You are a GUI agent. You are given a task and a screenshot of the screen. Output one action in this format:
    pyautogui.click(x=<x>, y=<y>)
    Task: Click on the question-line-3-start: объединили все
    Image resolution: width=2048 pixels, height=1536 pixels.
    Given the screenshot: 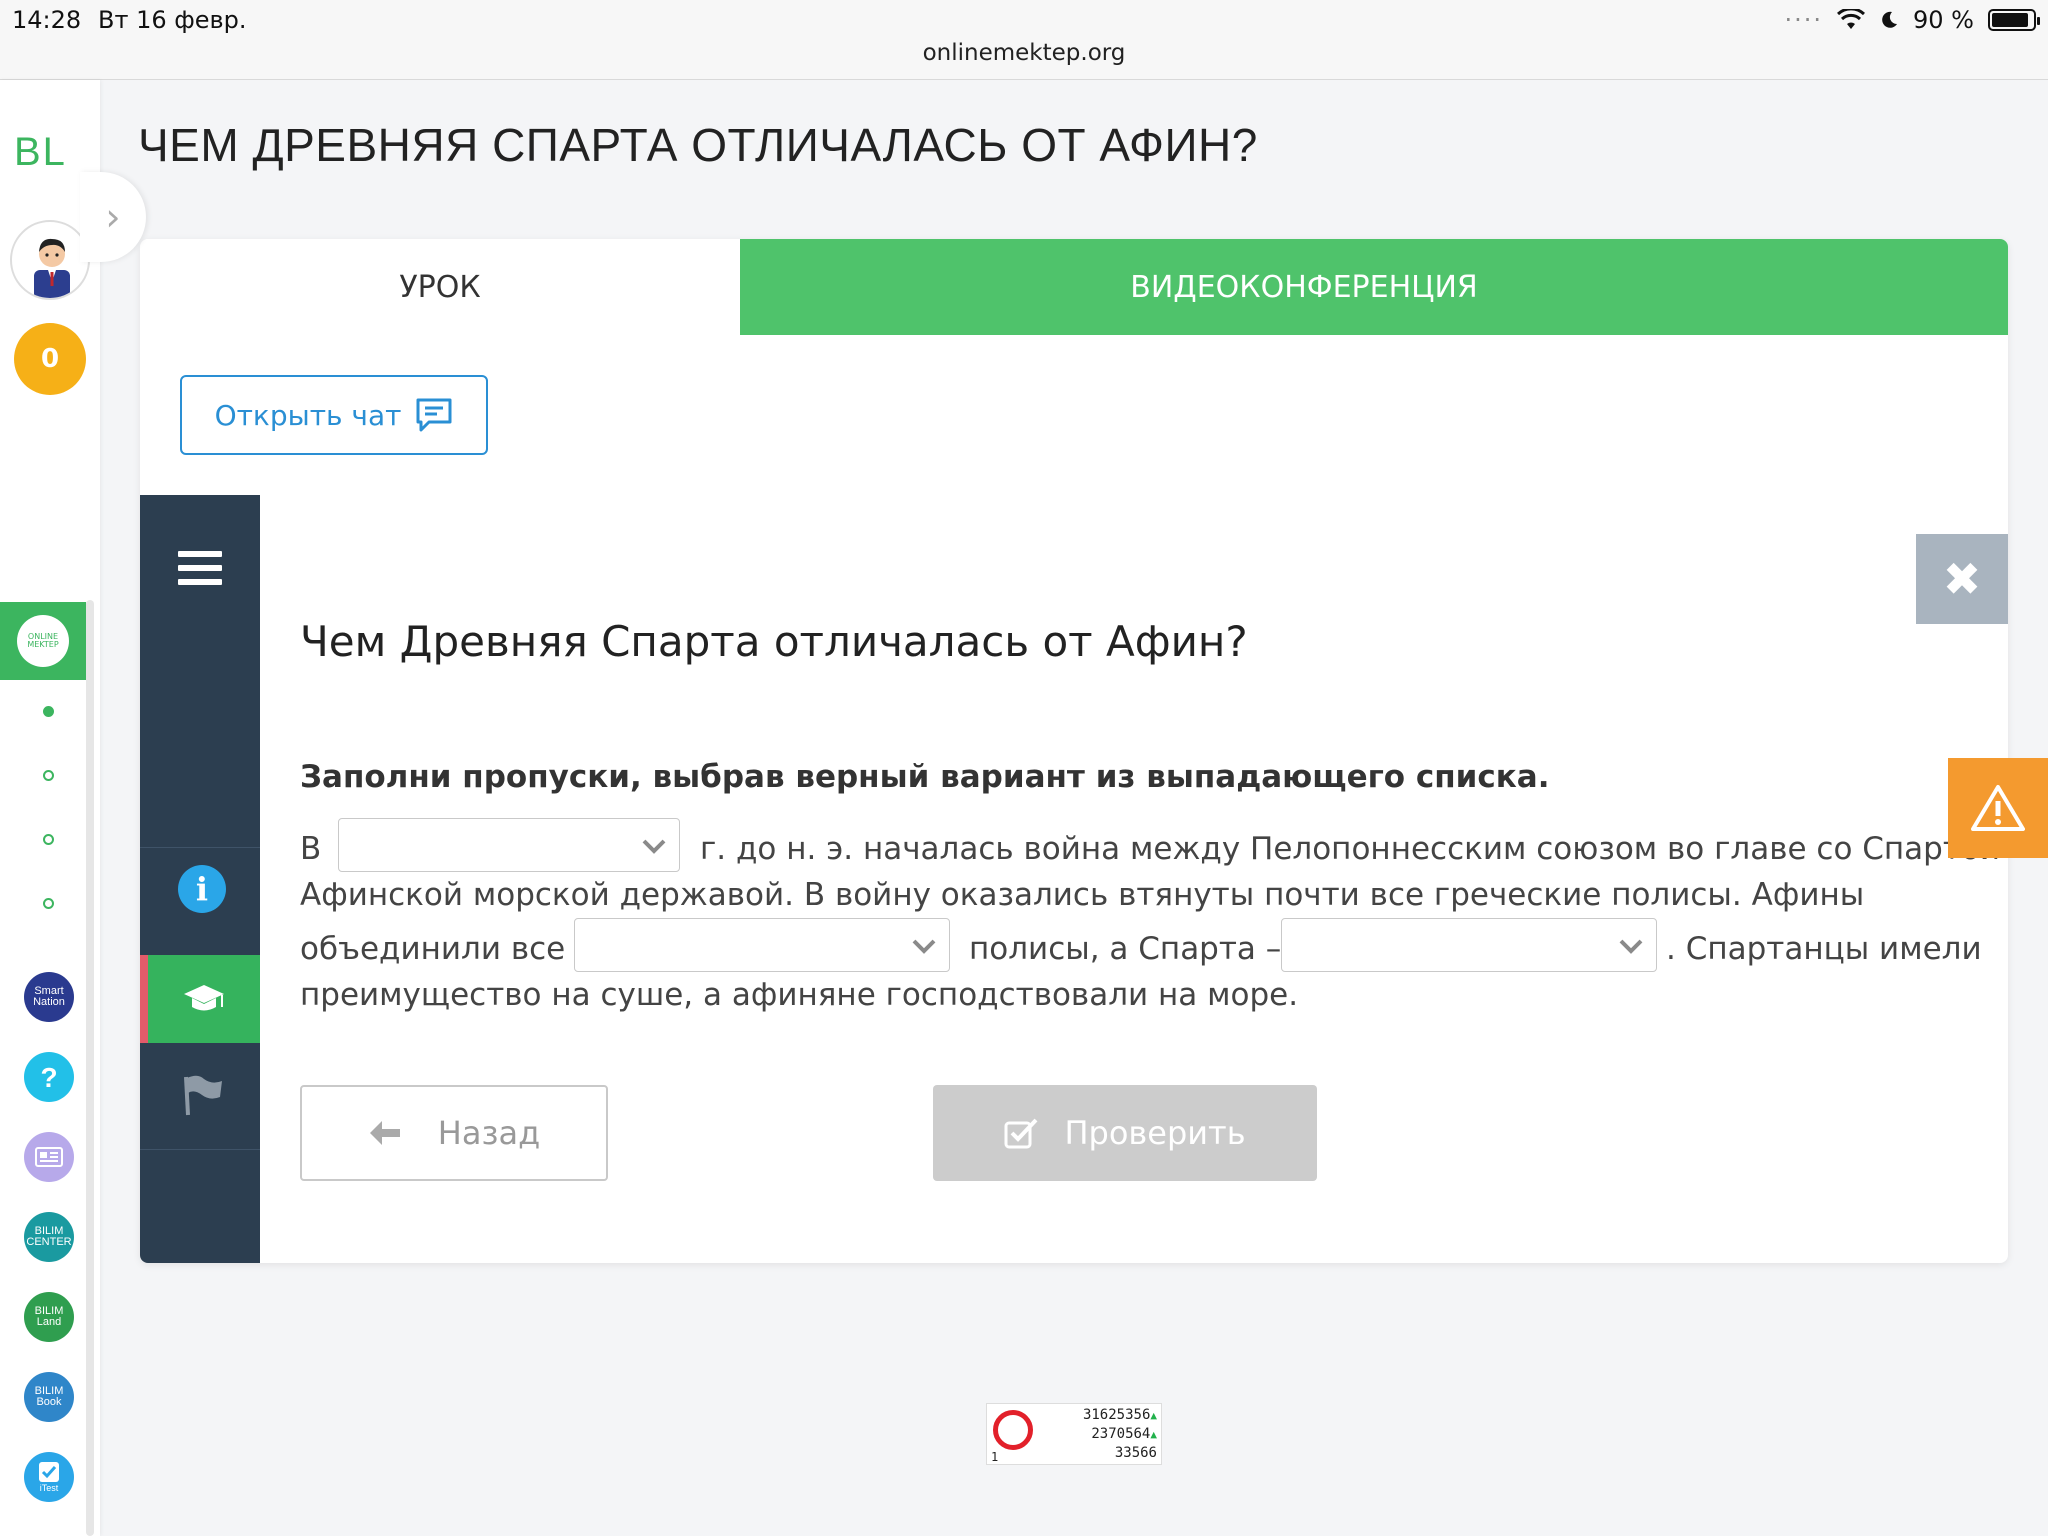 What is the action you would take?
    pyautogui.click(x=433, y=949)
    